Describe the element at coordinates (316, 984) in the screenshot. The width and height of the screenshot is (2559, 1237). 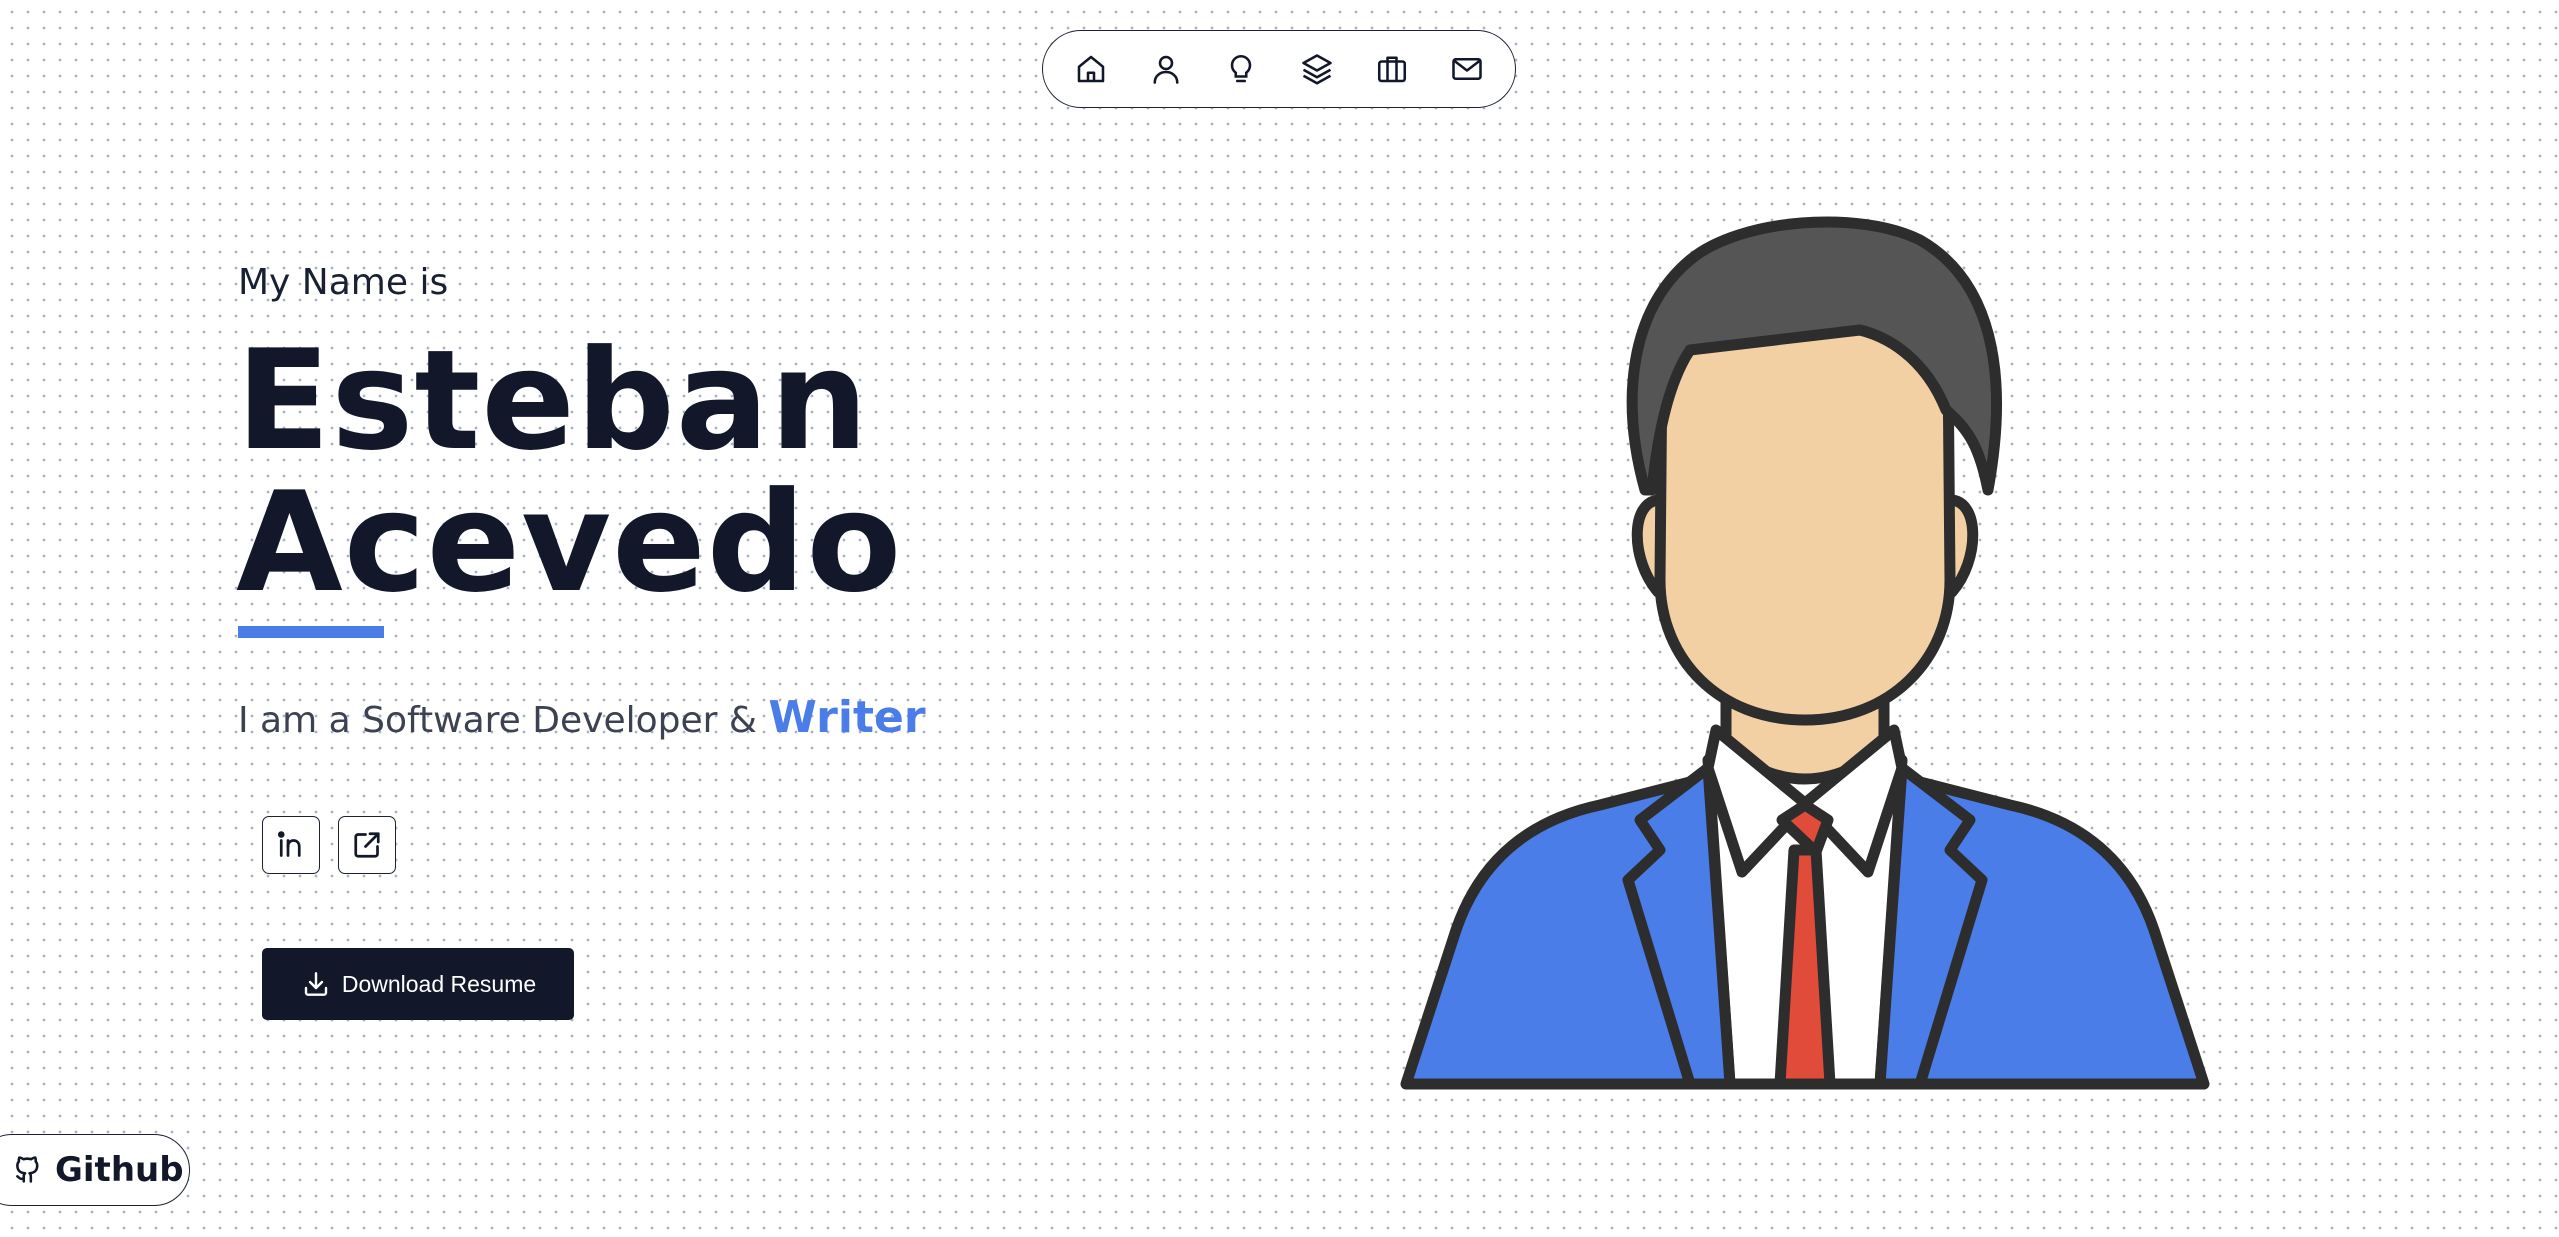
I see `download-icon` at that location.